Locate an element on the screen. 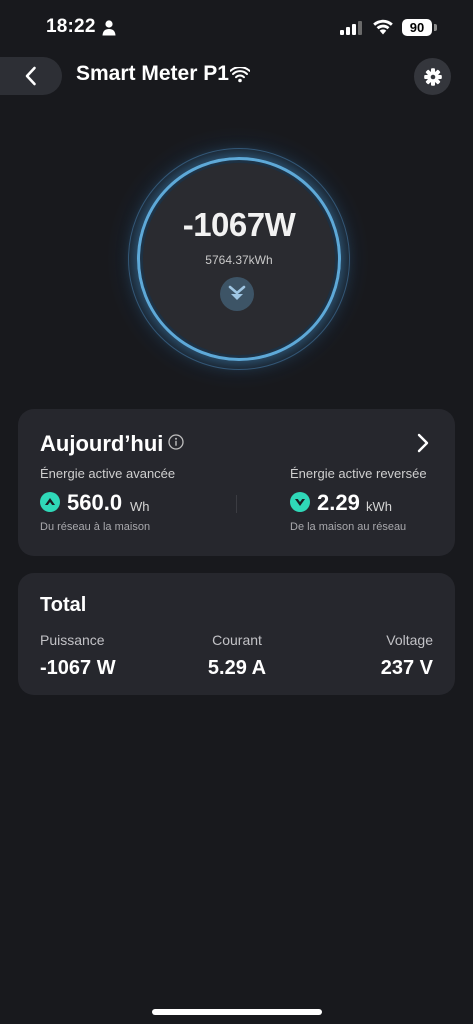  status-time: 18:22 is located at coordinates (71, 26).